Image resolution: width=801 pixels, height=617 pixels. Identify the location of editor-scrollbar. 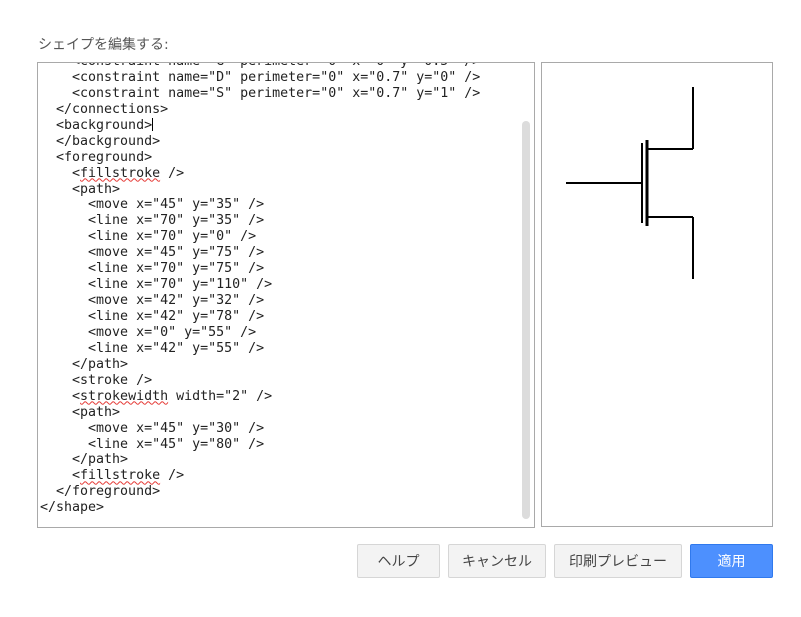
(526, 320).